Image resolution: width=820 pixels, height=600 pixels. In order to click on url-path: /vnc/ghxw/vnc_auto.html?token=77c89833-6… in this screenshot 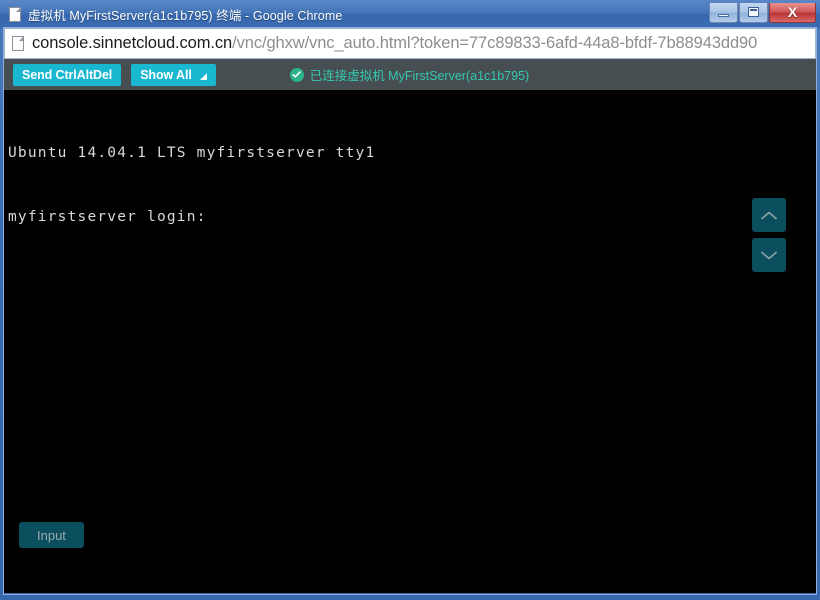, I will do `click(495, 43)`.